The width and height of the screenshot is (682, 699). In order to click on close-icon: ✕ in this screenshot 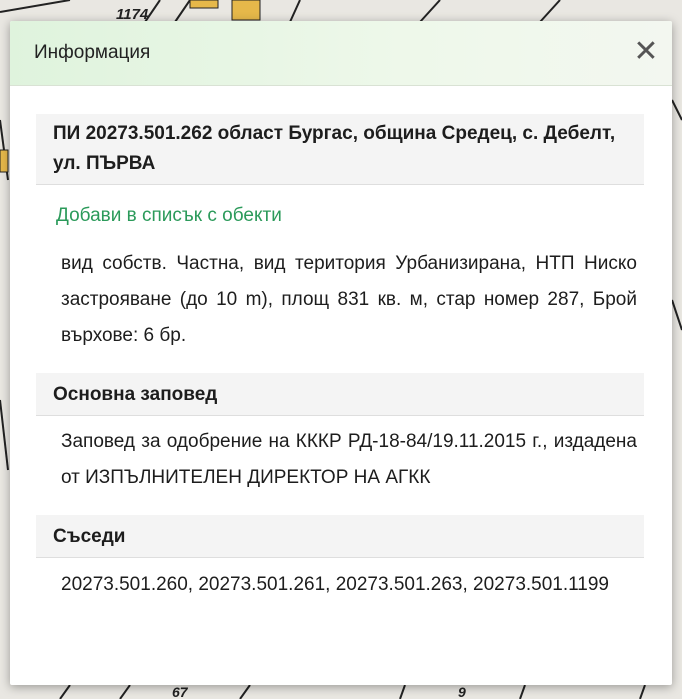, I will do `click(646, 52)`.